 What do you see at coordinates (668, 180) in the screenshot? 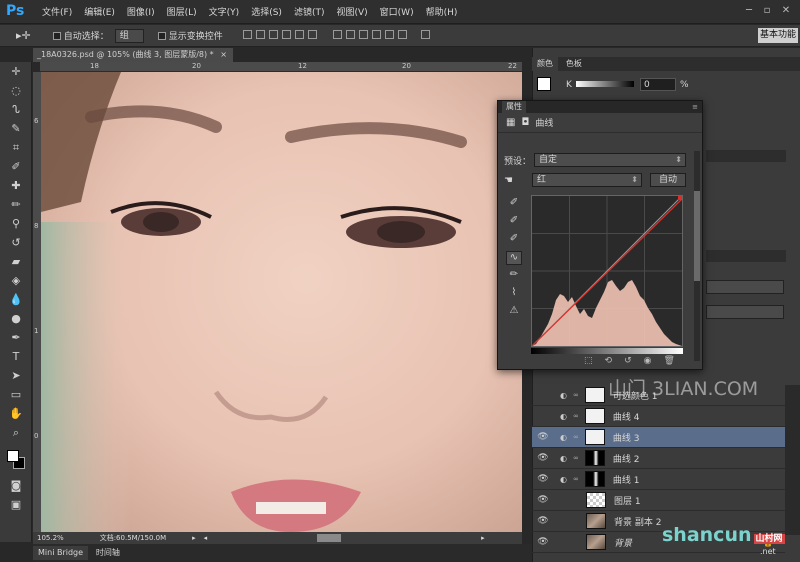
I see `auto-button: 自动` at bounding box center [668, 180].